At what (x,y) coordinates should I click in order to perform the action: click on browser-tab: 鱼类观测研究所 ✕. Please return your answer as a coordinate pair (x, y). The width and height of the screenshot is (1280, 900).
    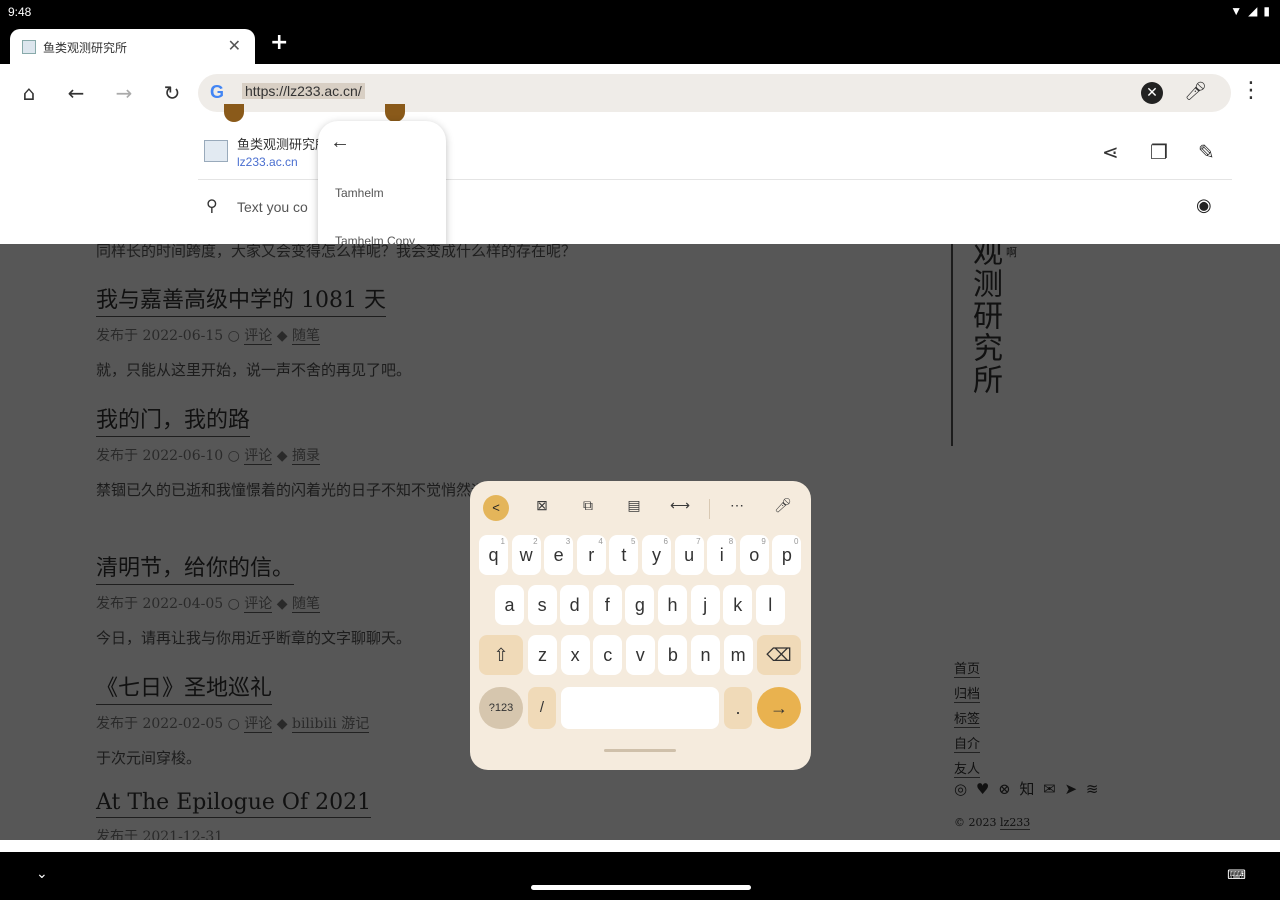
    Looking at the image, I should click on (132, 46).